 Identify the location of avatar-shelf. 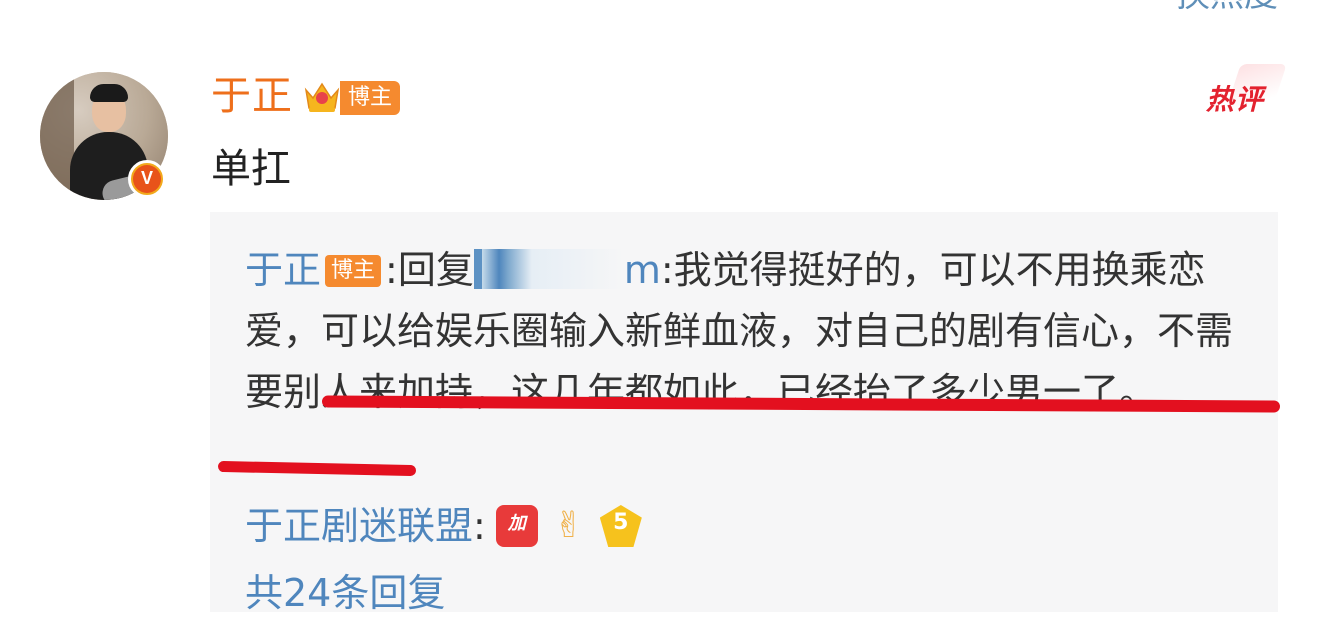
(57, 136).